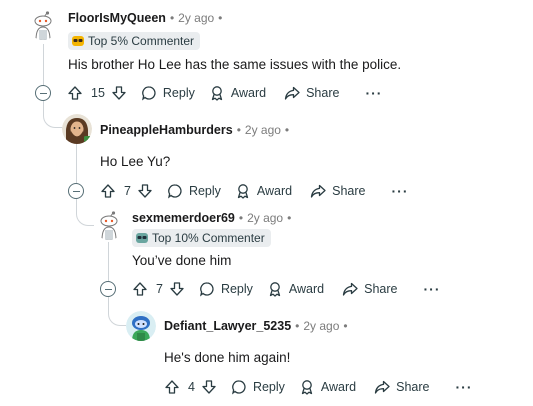  I want to click on vote-count: 4, so click(191, 387).